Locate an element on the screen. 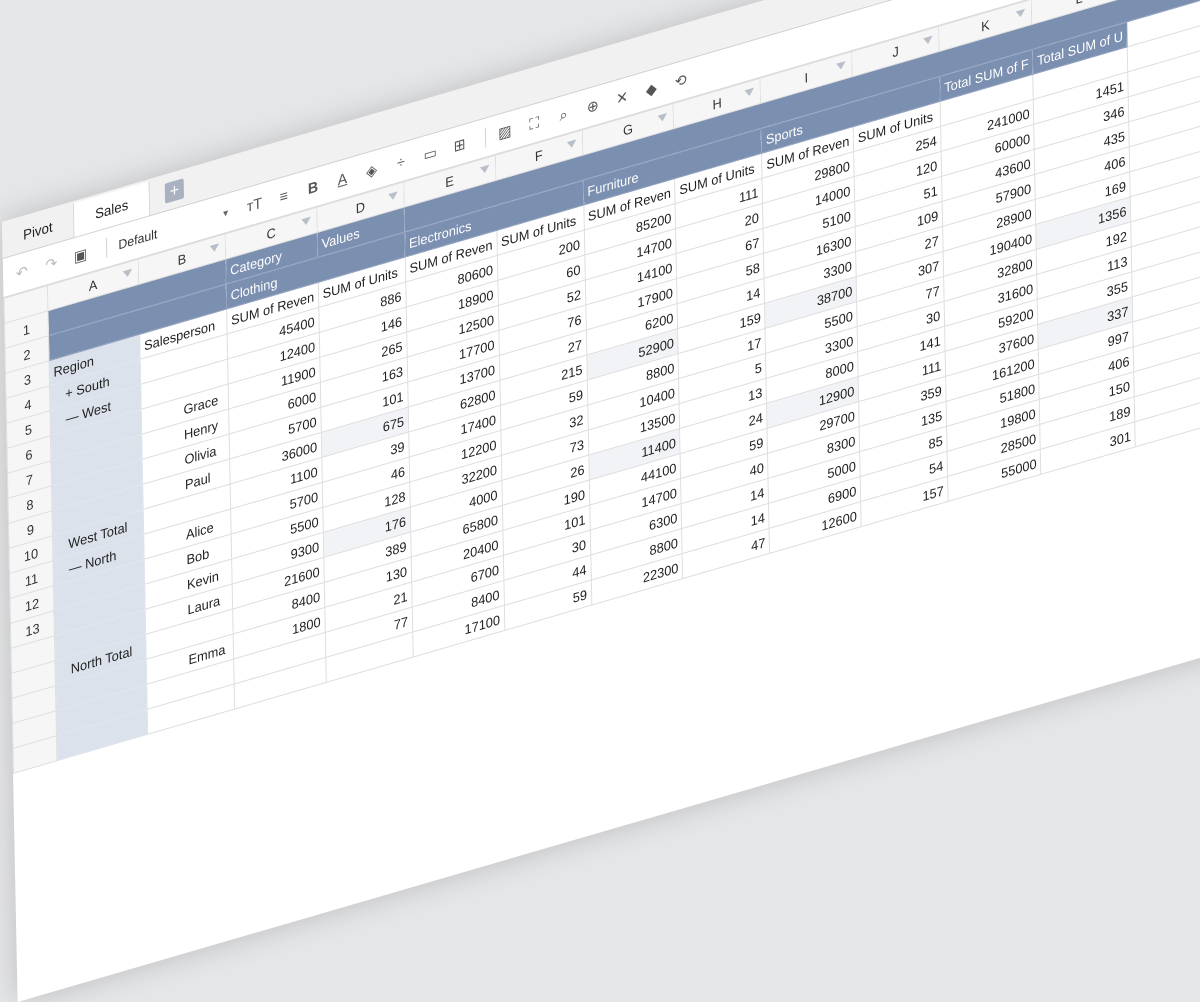 This screenshot has height=1002, width=1200. align-icon: ≡ is located at coordinates (283, 196).